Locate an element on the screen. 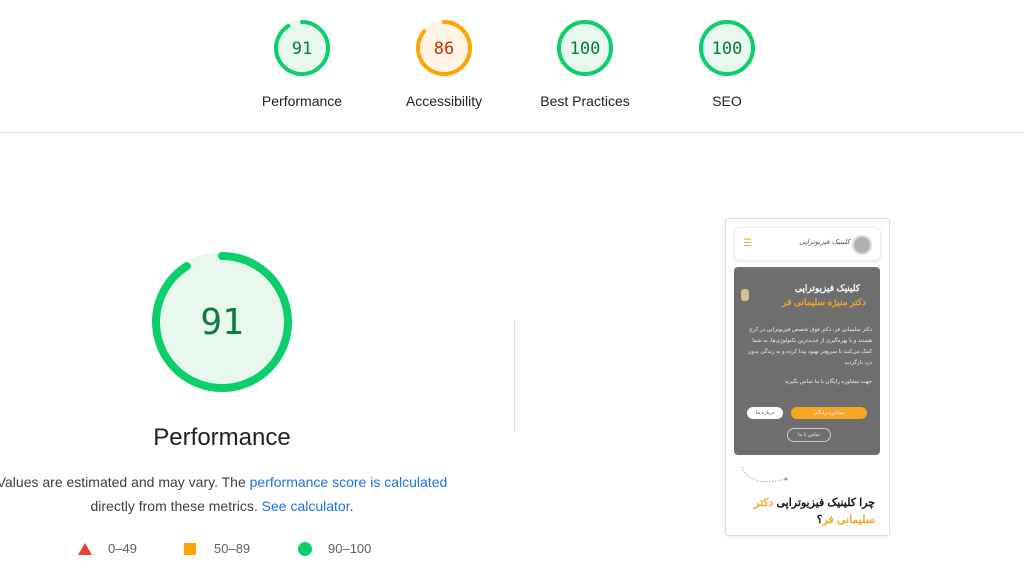 Image resolution: width=1024 pixels, height=576 pixels. free-consult-button: مشاوره رایگان is located at coordinates (829, 413).